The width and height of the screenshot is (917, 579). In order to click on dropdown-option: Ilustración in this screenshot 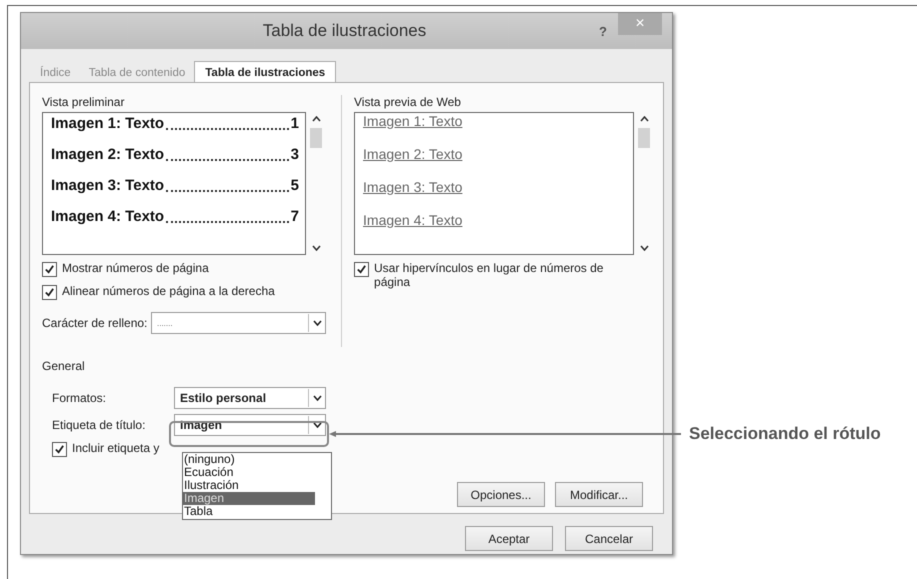, I will do `click(249, 485)`.